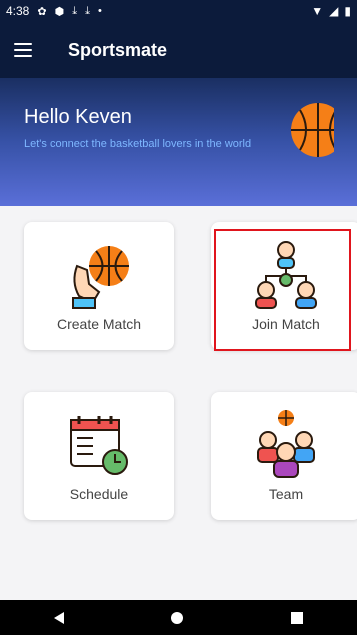 The image size is (357, 635). I want to click on recent-apps-icon, so click(297, 617).